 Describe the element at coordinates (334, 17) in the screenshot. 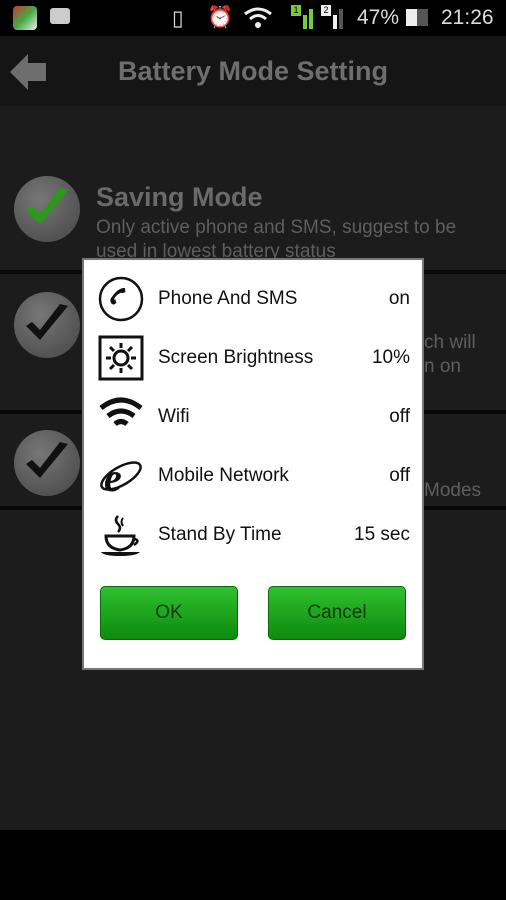

I see `signal-sim2-icon: 2` at that location.